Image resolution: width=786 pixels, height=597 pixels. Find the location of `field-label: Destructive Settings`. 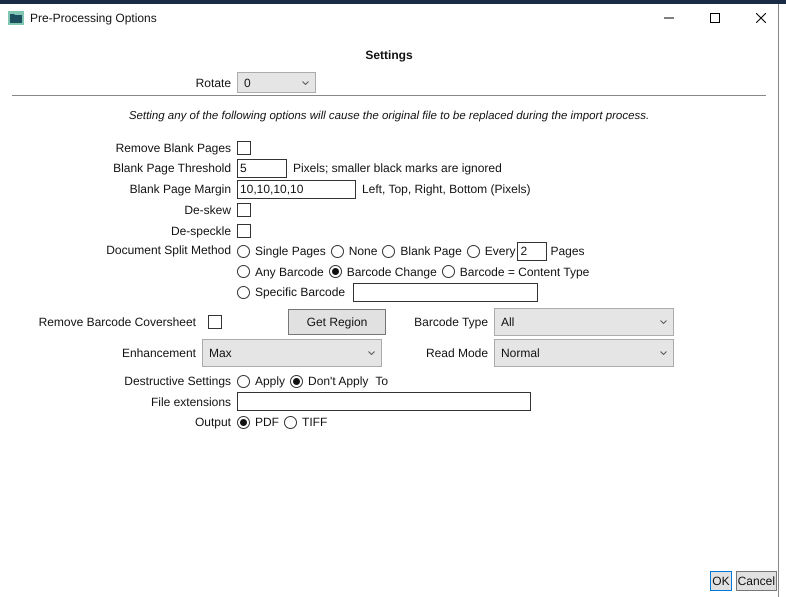

field-label: Destructive Settings is located at coordinates (177, 381).